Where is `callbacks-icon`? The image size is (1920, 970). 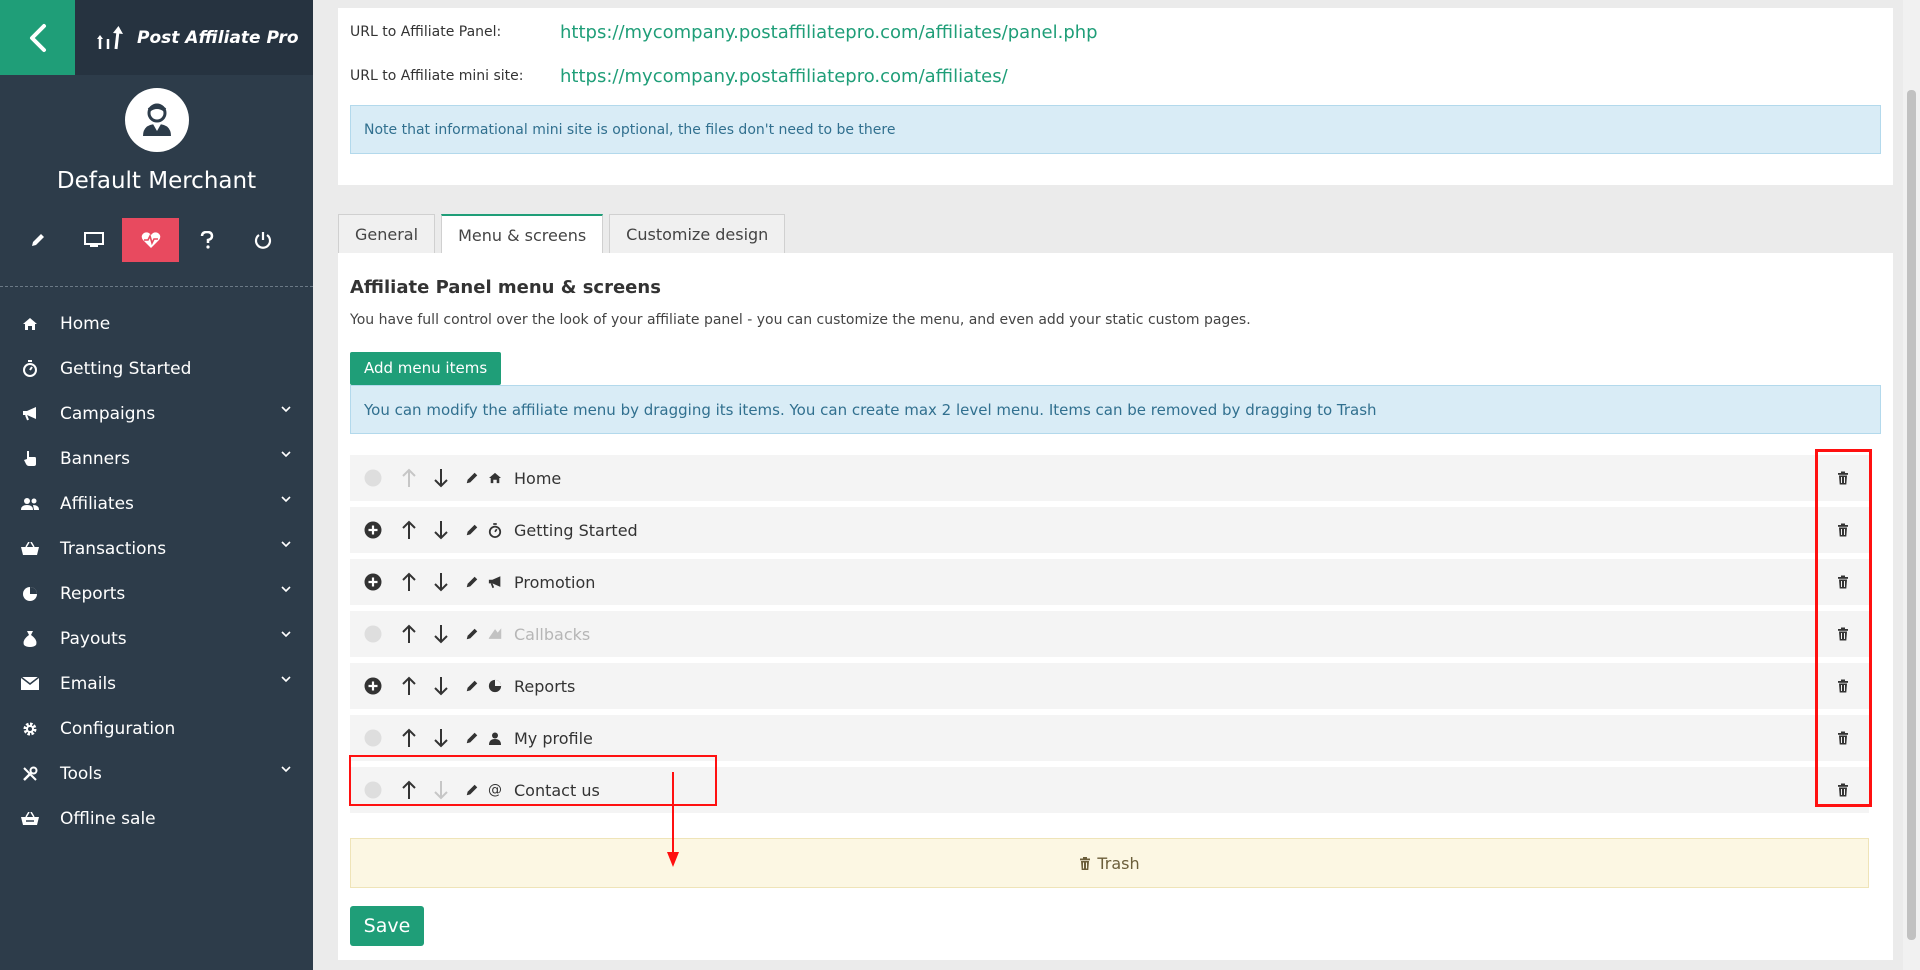 callbacks-icon is located at coordinates (495, 634).